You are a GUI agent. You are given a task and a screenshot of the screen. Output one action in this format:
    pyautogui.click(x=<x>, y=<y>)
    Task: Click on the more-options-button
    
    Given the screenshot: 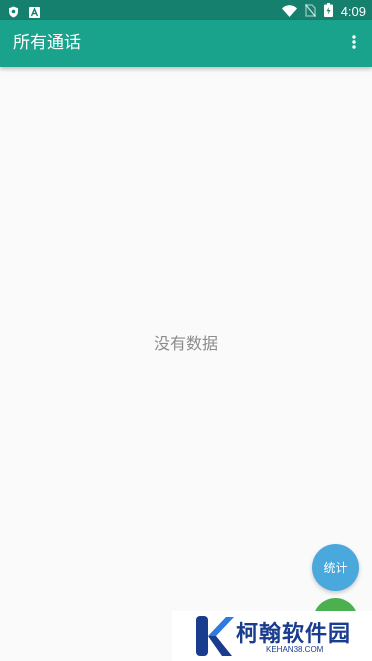 What is the action you would take?
    pyautogui.click(x=354, y=43)
    